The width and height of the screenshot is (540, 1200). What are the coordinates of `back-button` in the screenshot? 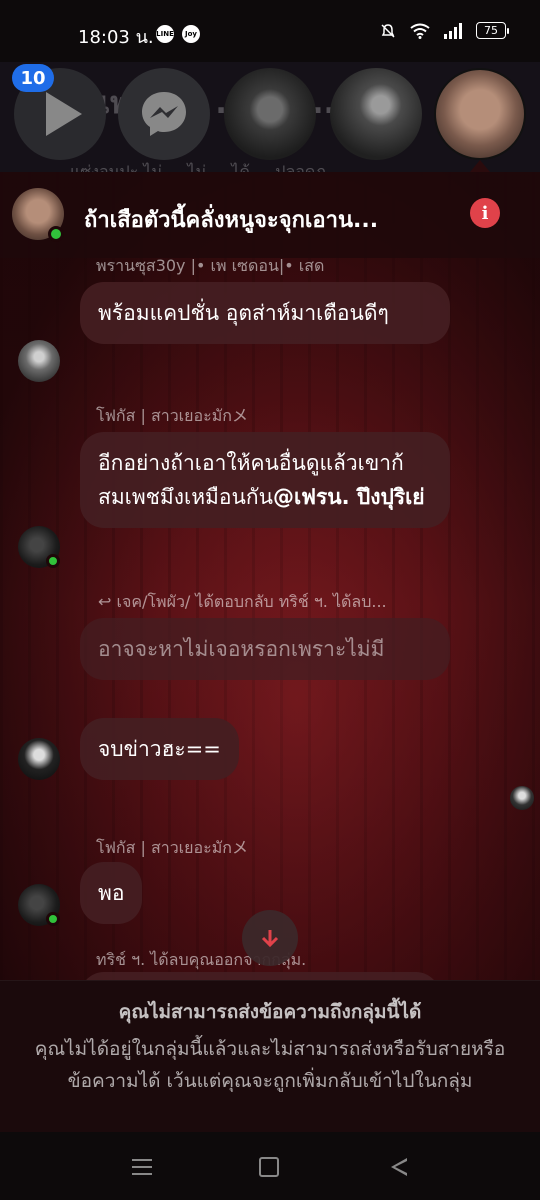 It's located at (399, 1167).